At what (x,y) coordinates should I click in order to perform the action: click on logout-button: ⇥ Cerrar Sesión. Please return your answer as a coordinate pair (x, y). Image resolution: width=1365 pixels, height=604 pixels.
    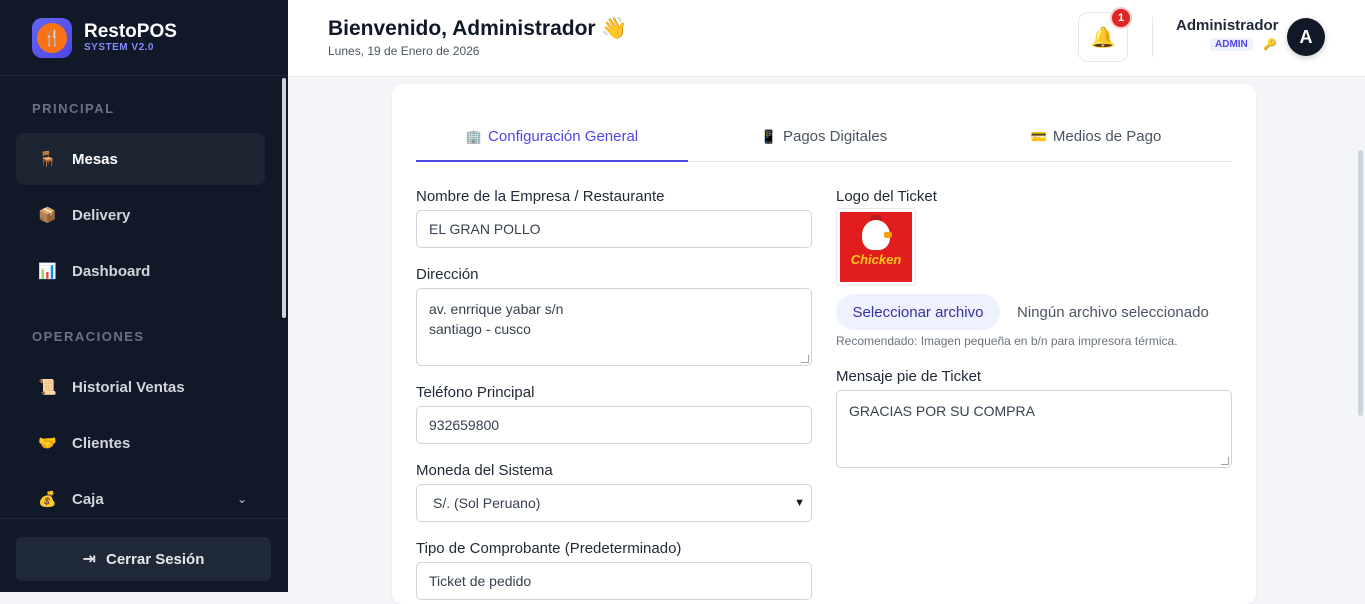
    Looking at the image, I should click on (143, 559).